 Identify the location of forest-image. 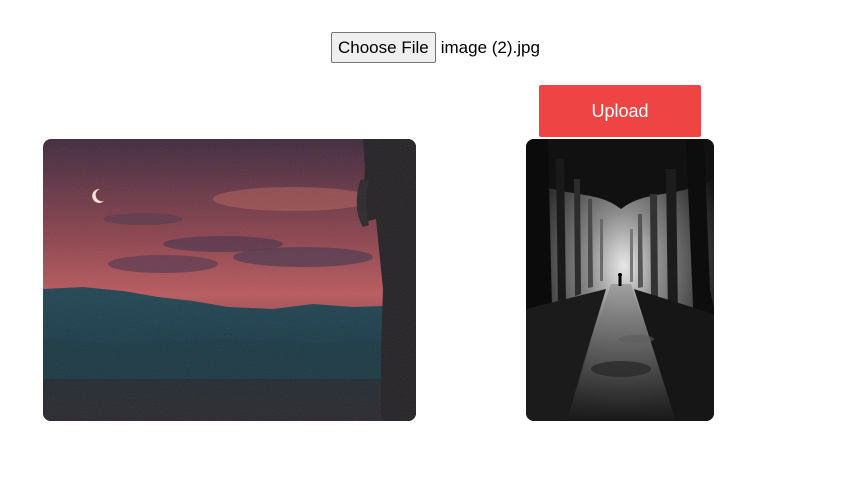
(620, 280).